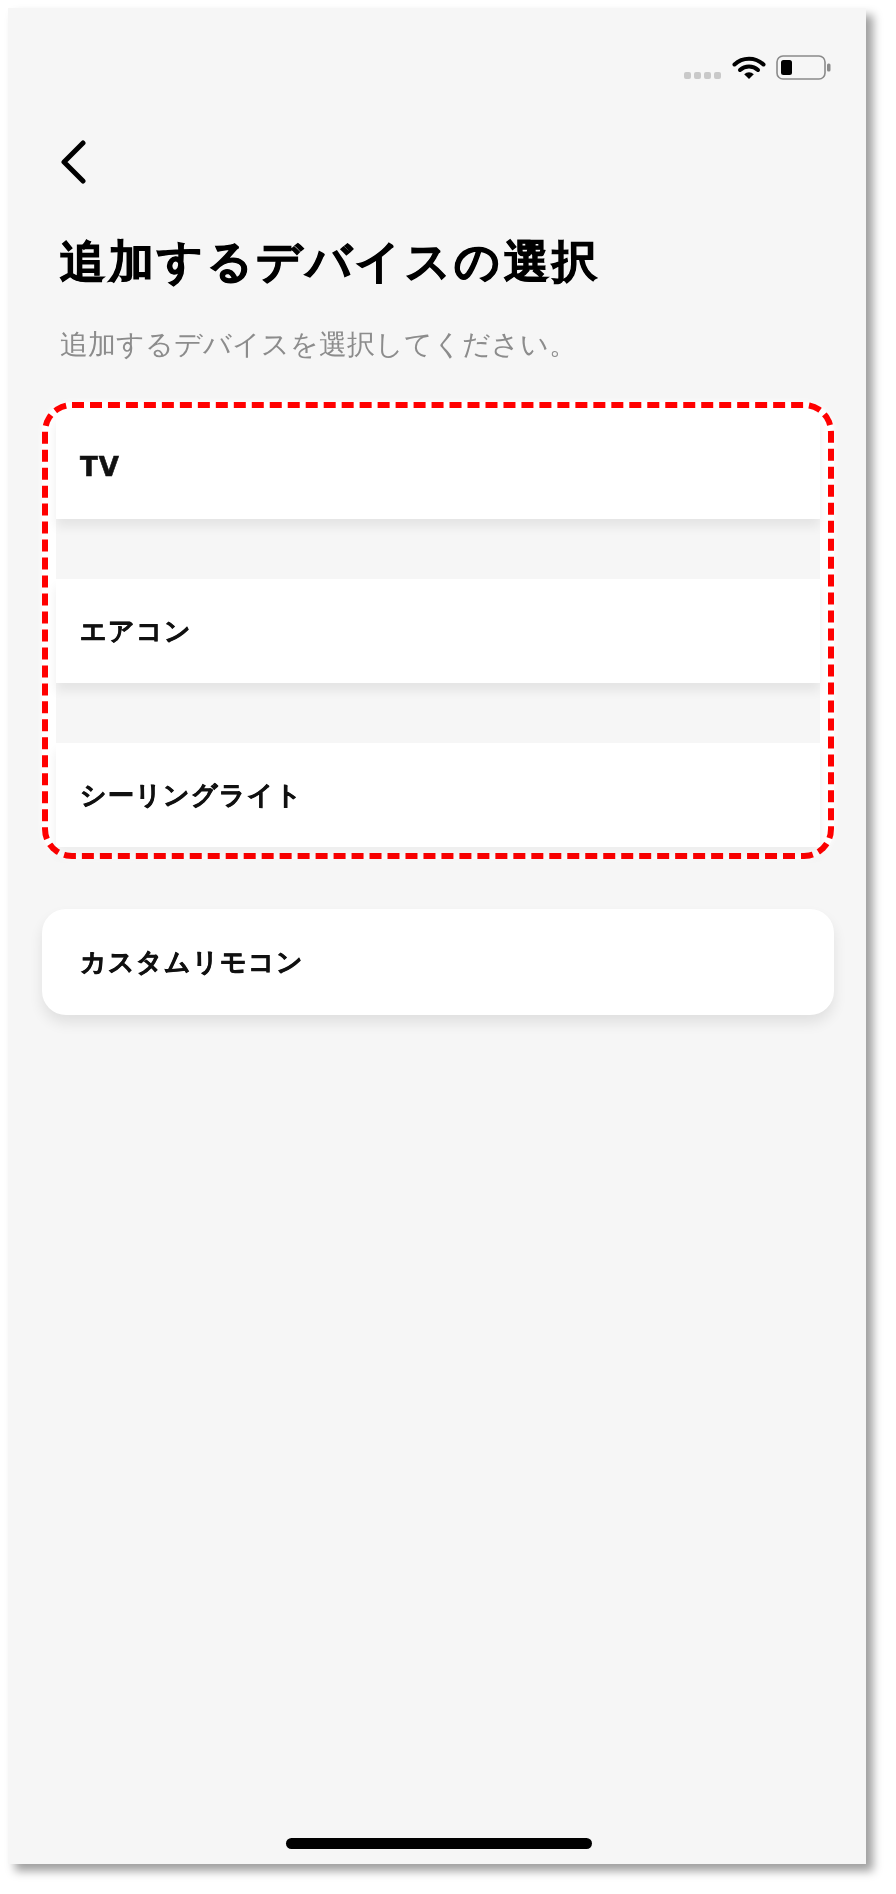  Describe the element at coordinates (703, 75) in the screenshot. I see `signal-icon` at that location.